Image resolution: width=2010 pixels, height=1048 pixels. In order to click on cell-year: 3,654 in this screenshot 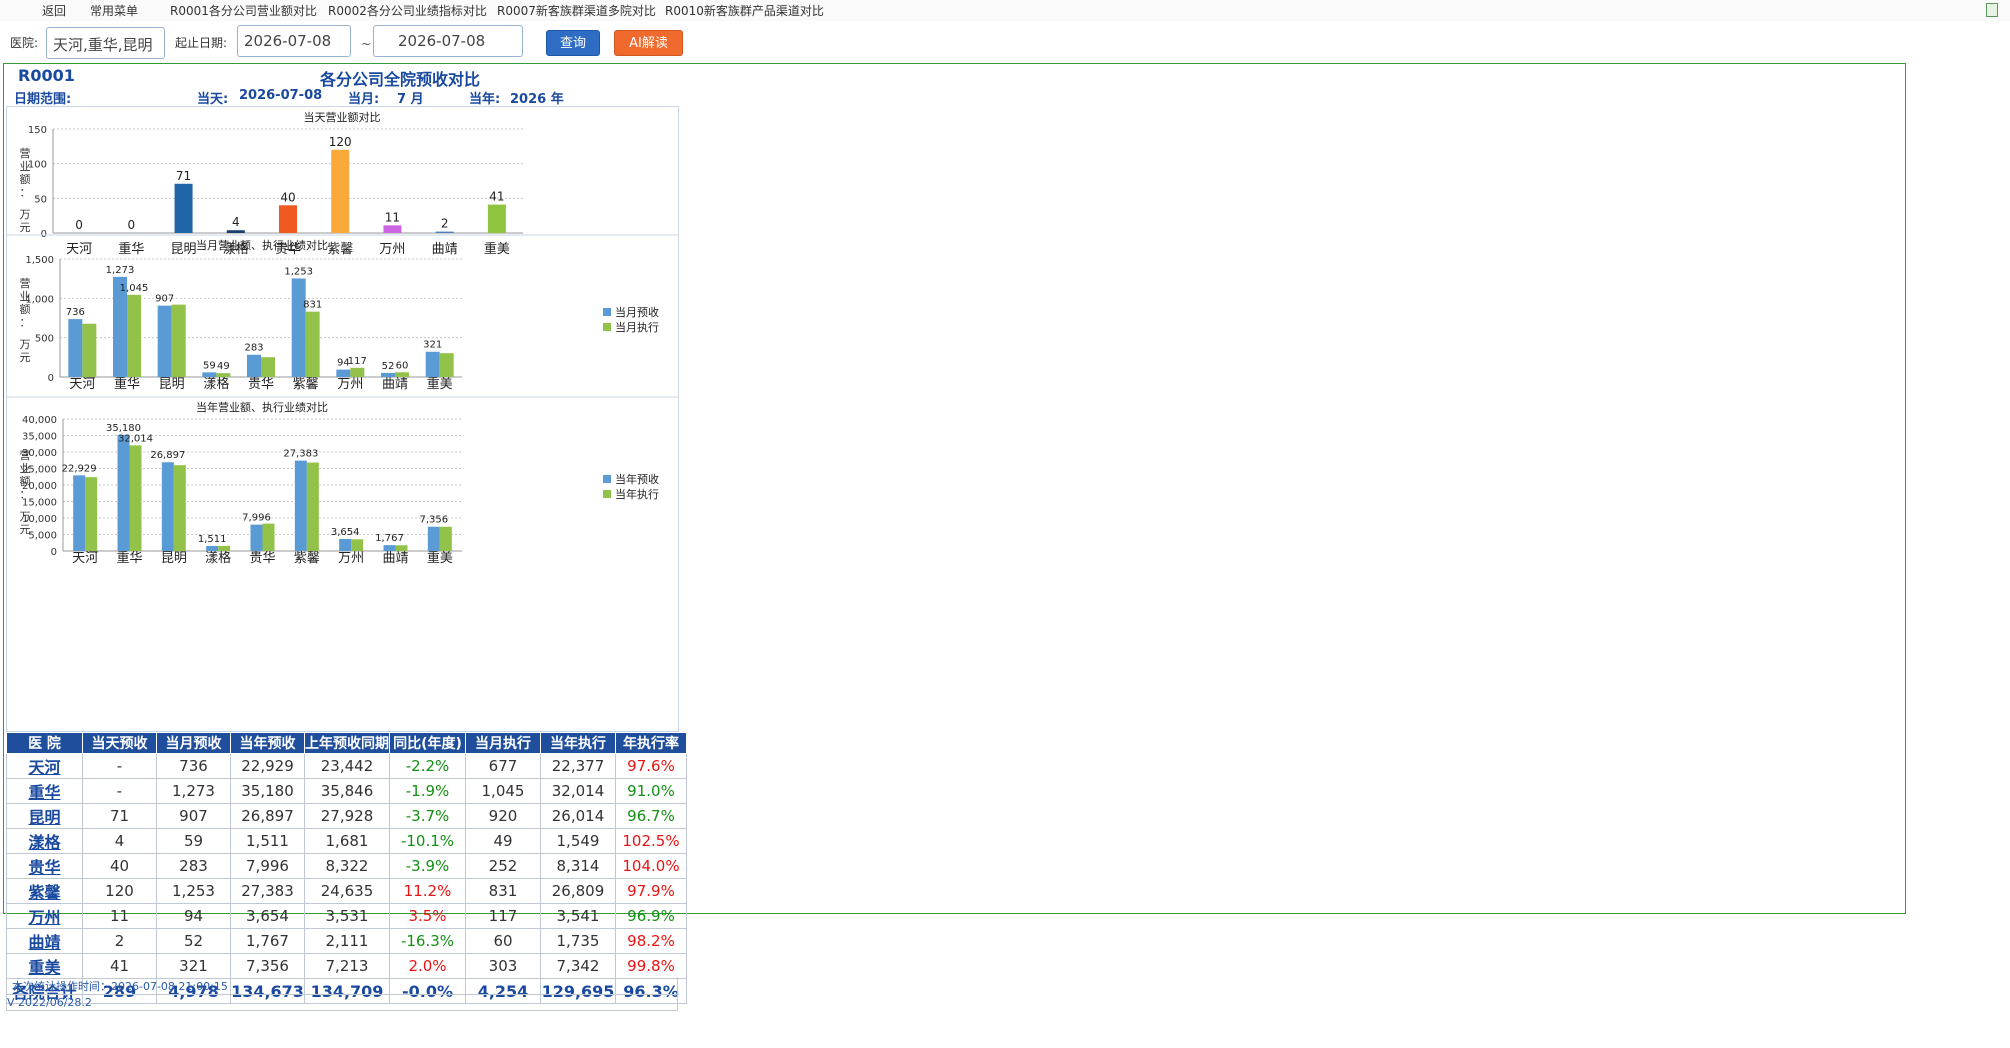, I will do `click(267, 916)`.